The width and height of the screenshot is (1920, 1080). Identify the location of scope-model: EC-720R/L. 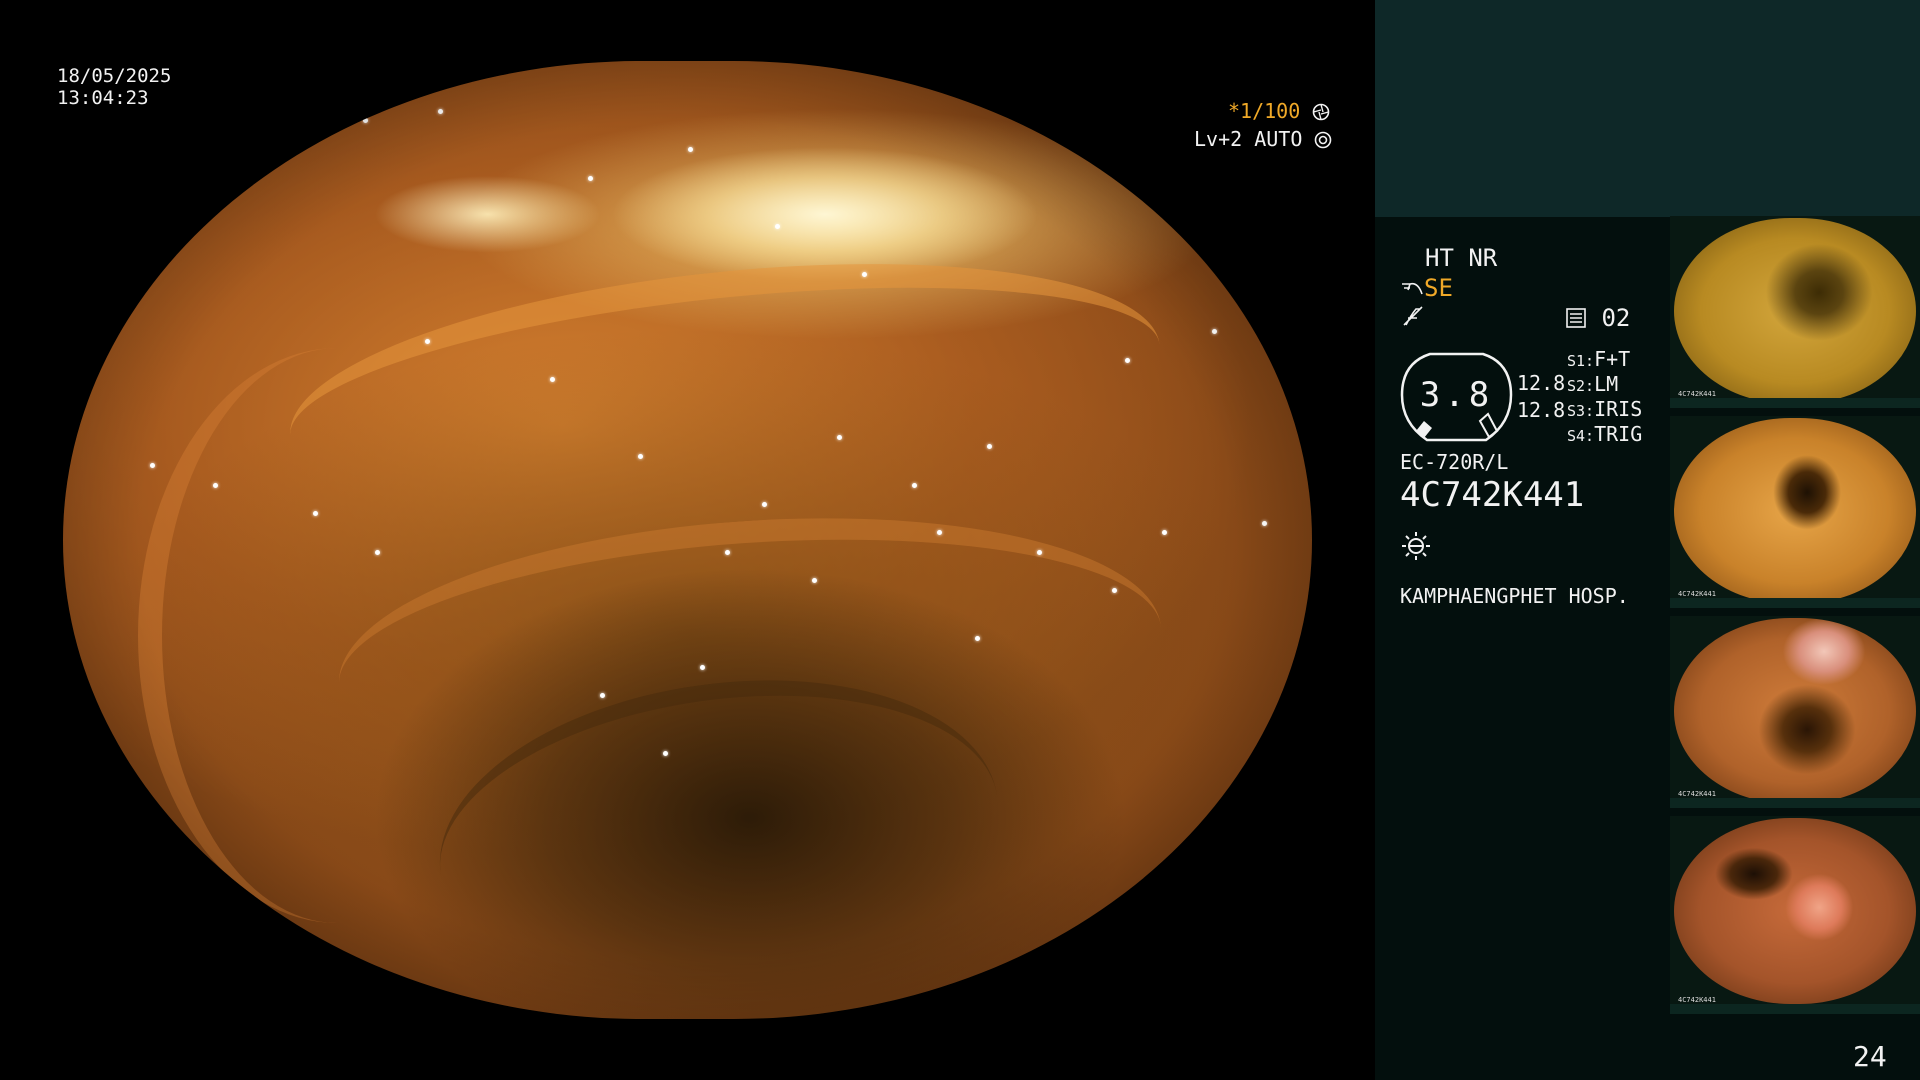
(1454, 462).